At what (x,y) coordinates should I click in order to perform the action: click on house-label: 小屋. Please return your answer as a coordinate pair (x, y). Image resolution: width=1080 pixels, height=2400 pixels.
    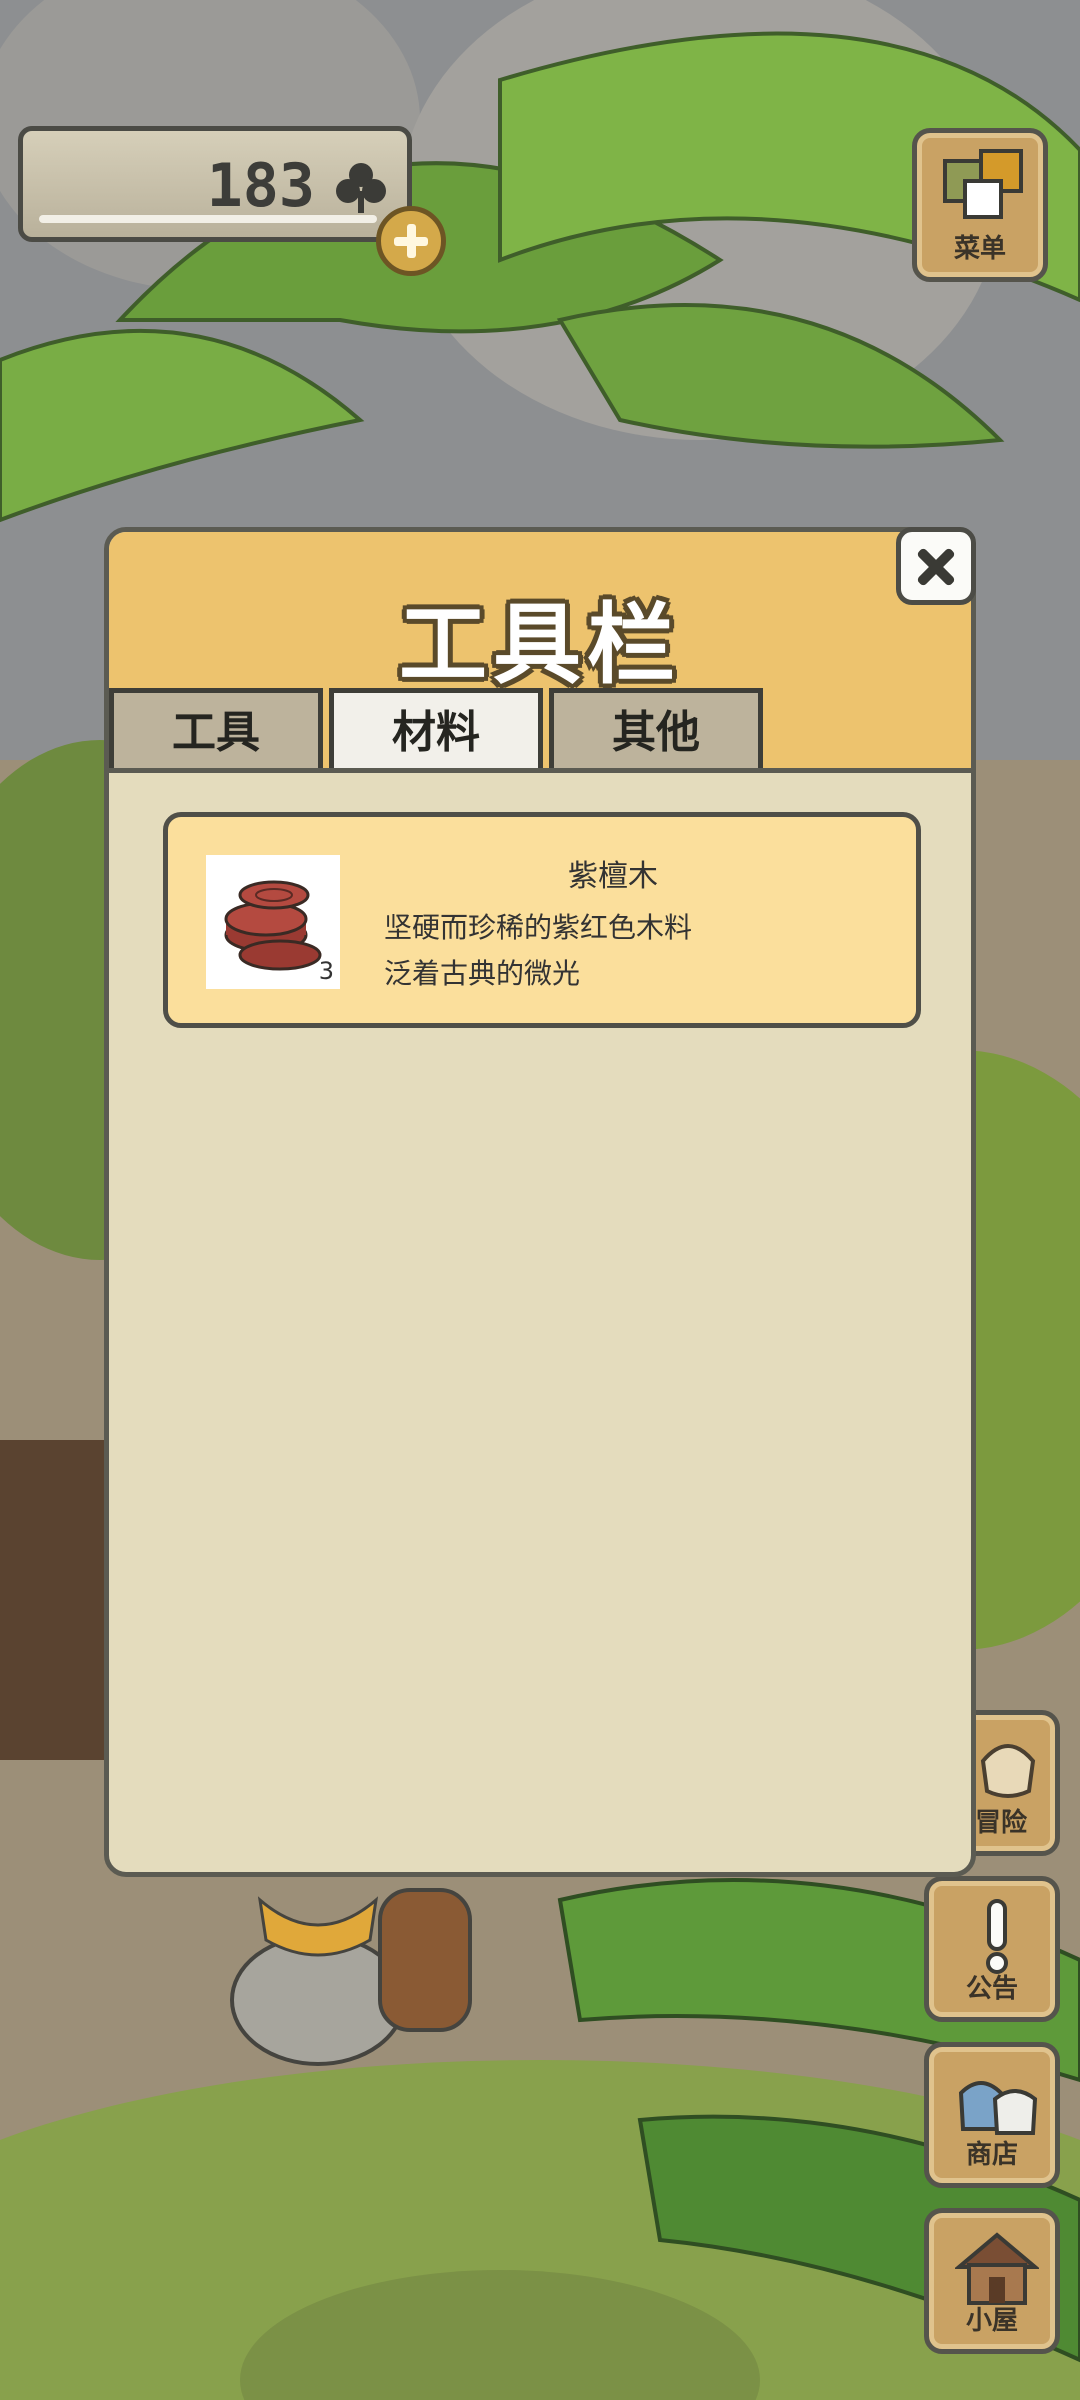
    Looking at the image, I should click on (991, 2321).